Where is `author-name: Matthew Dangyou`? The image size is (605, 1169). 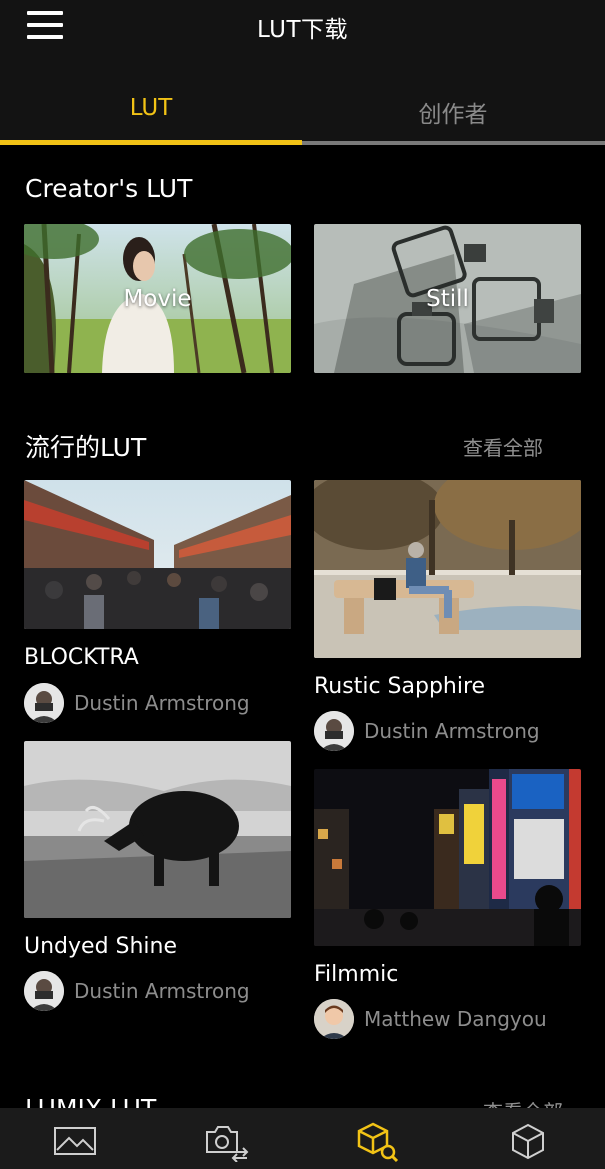 author-name: Matthew Dangyou is located at coordinates (455, 1019).